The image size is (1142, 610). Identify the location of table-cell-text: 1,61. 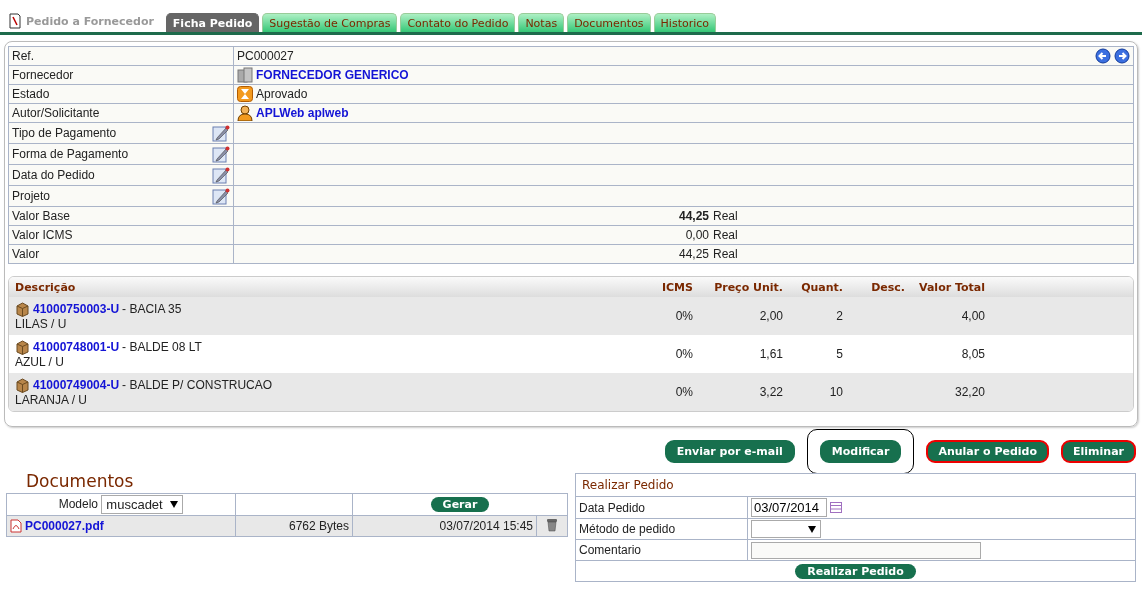
(770, 354).